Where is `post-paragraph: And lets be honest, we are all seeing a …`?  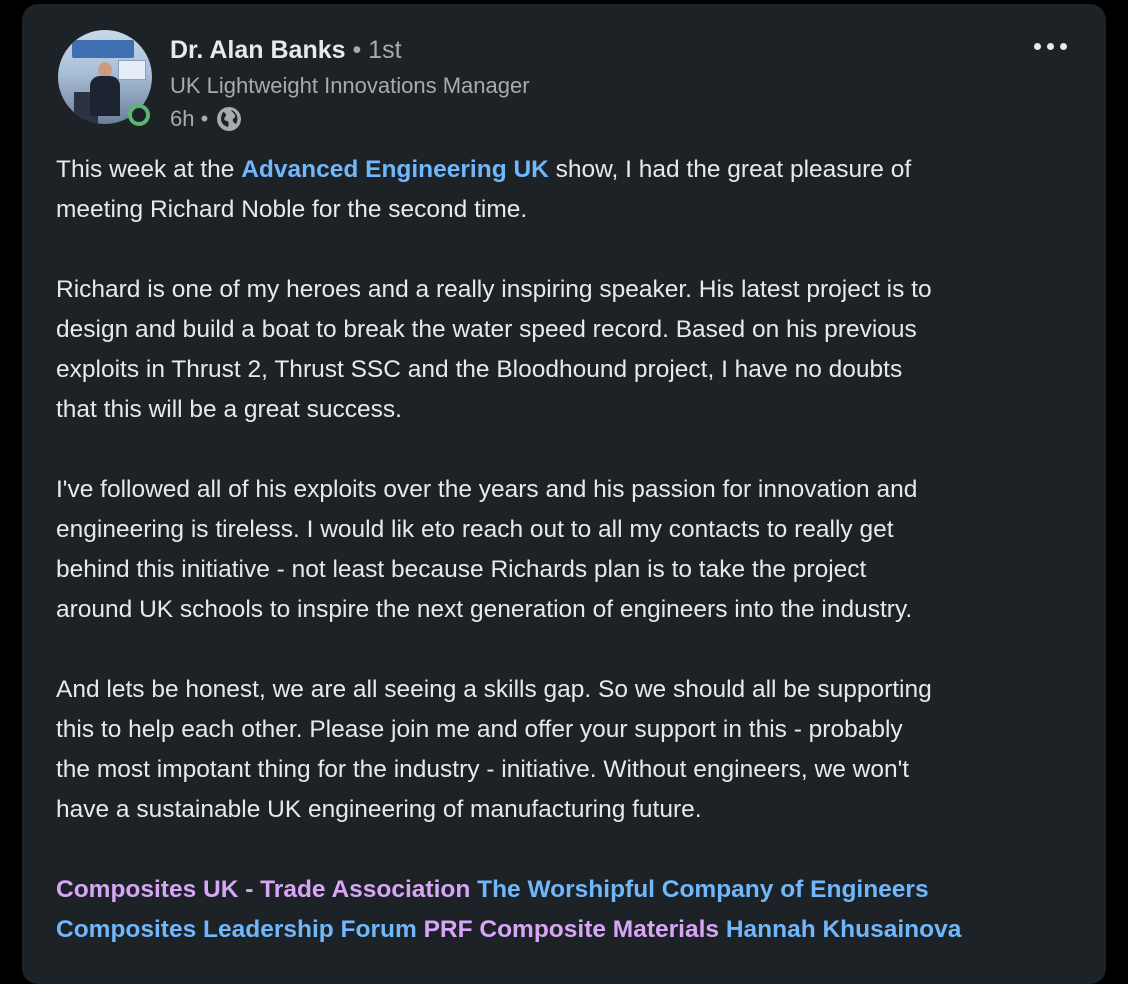 post-paragraph: And lets be honest, we are all seeing a … is located at coordinates (571, 750).